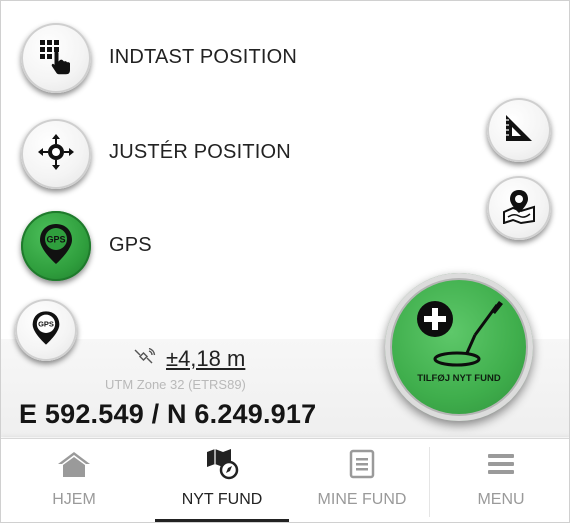 This screenshot has width=570, height=523. I want to click on utm-zone: UTM Zone 32 (ETRS89), so click(175, 384).